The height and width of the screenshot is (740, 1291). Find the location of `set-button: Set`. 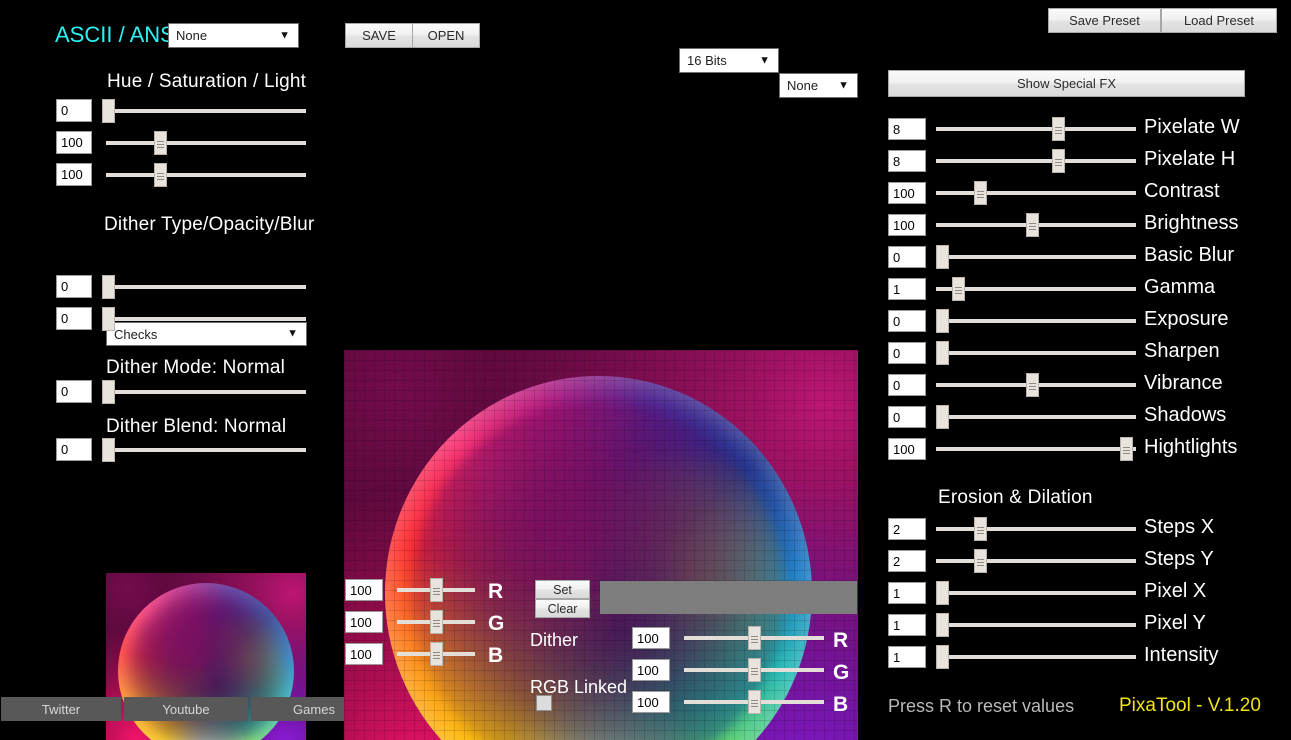

set-button: Set is located at coordinates (562, 589).